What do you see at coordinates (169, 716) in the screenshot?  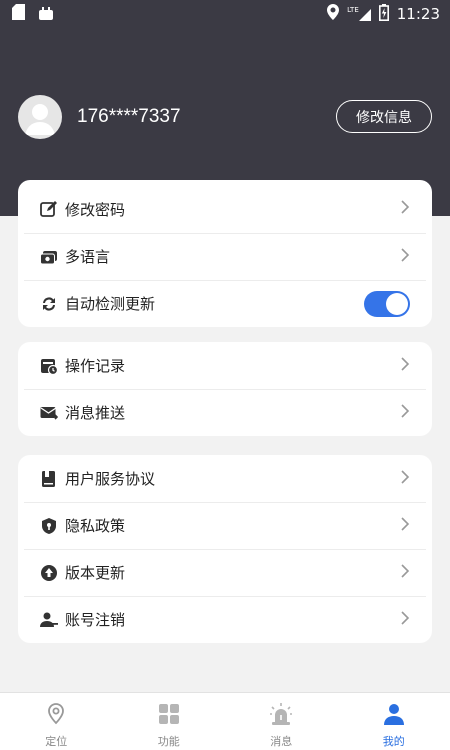 I see `grid-icon` at bounding box center [169, 716].